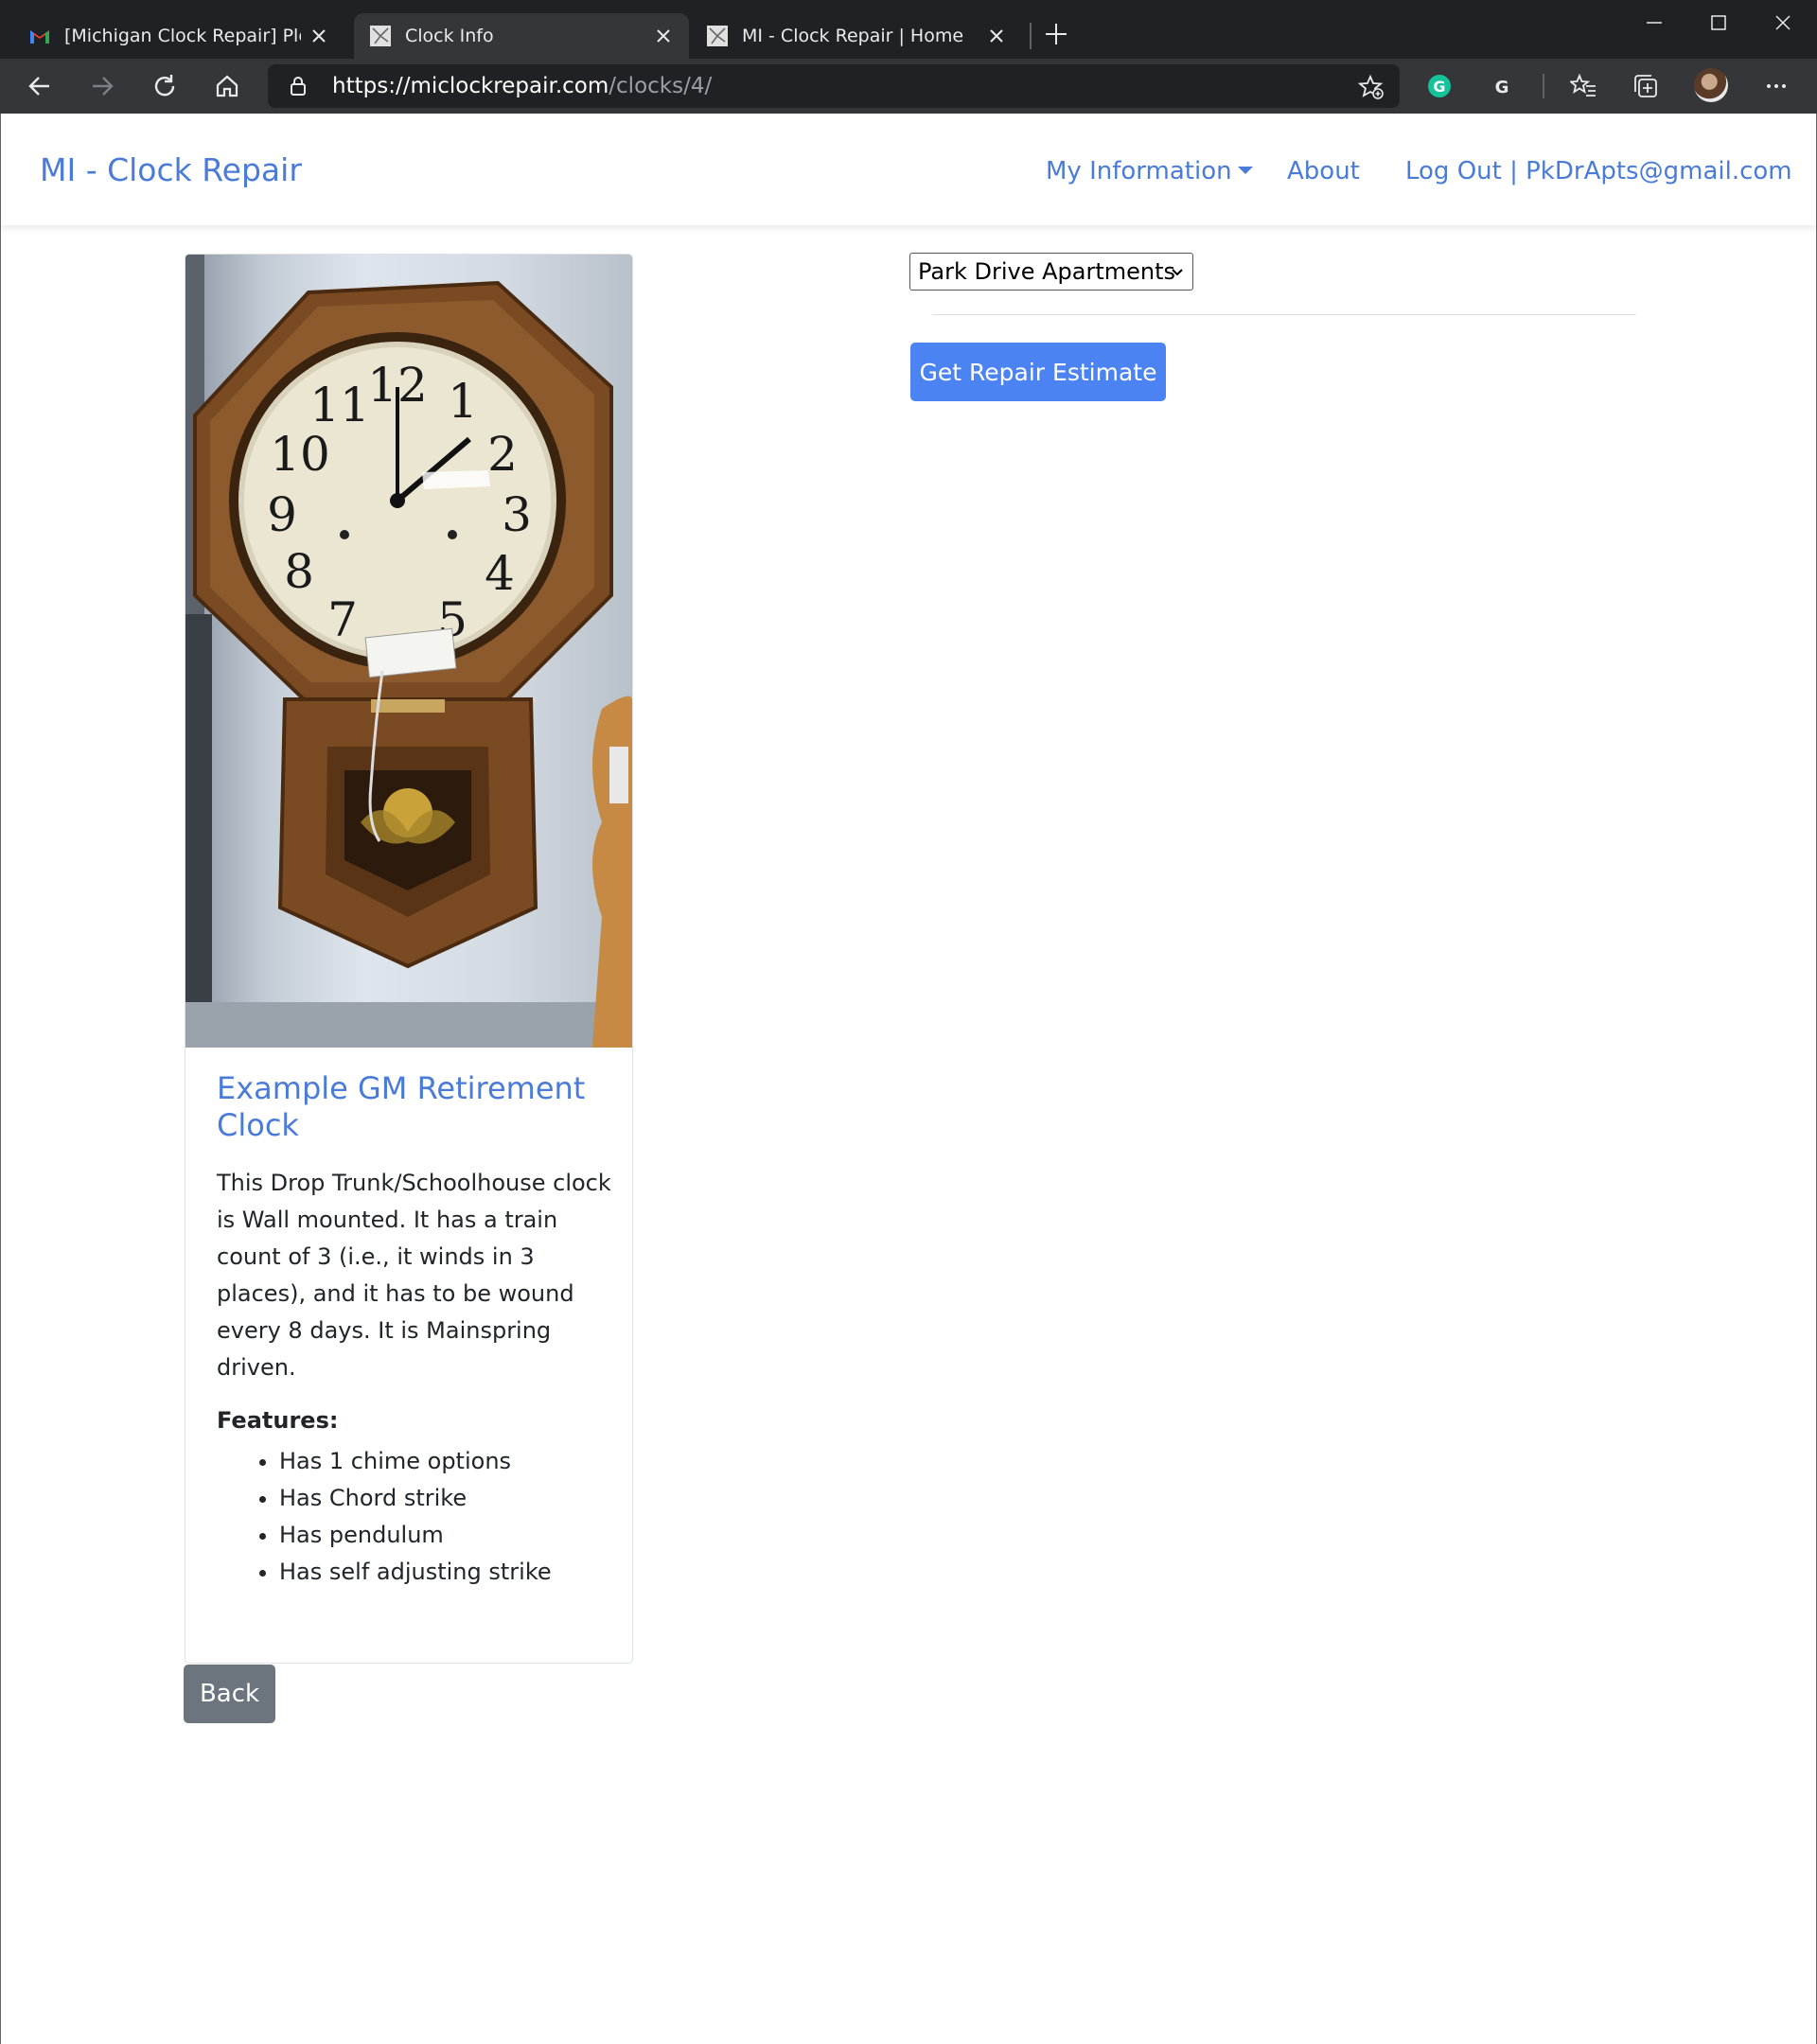 The image size is (1817, 2044). Describe the element at coordinates (1056, 34) in the screenshot. I see `plus-icon` at that location.